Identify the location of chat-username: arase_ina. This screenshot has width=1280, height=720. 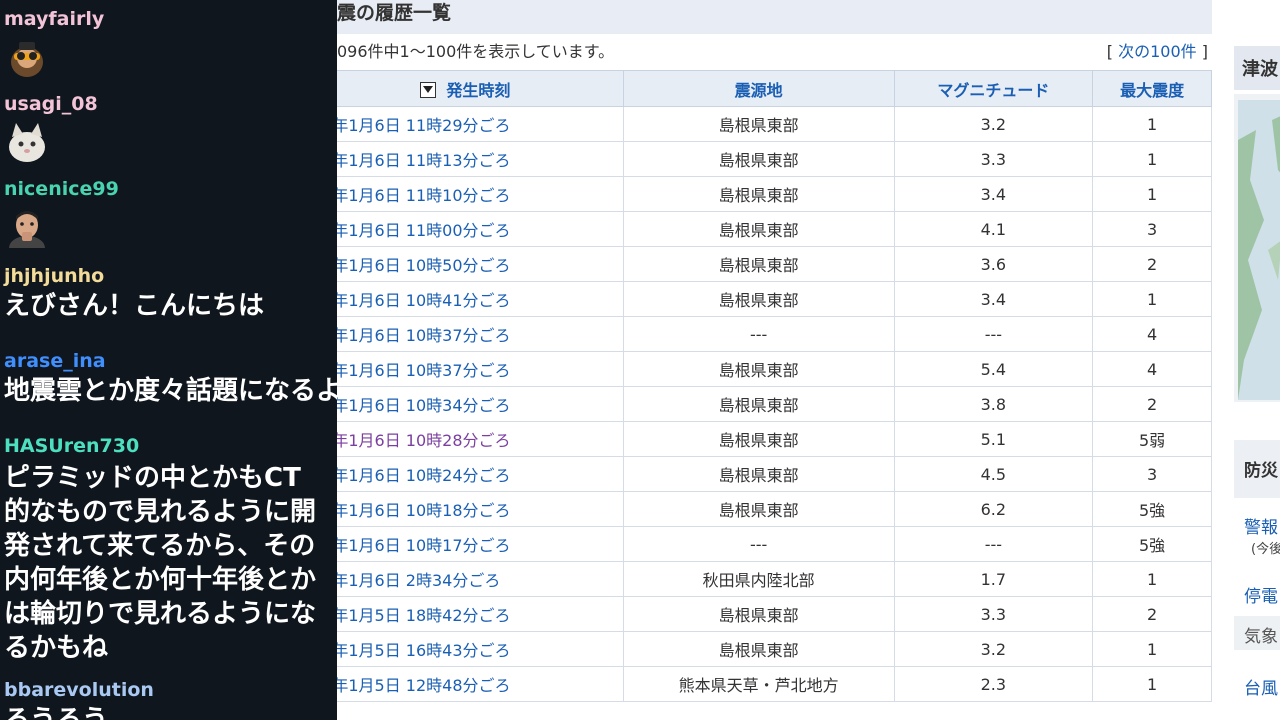
(55, 361).